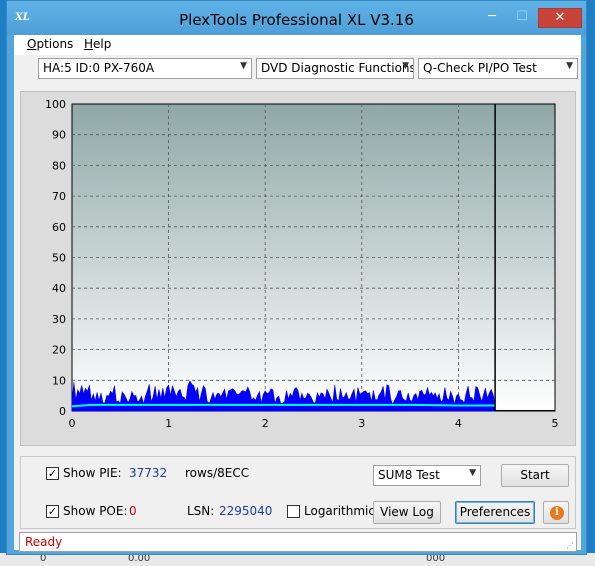 The height and width of the screenshot is (566, 595). What do you see at coordinates (99, 68) in the screenshot?
I see `drive-select-value: HA:5 ID:0 PX-760A` at bounding box center [99, 68].